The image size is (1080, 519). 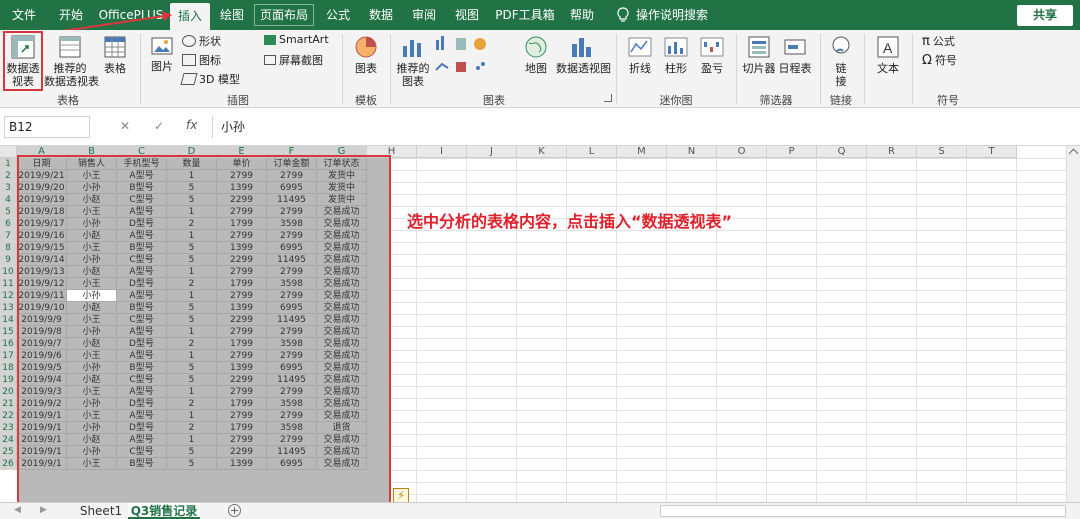 I want to click on formula-input: 小孙, so click(x=644, y=127).